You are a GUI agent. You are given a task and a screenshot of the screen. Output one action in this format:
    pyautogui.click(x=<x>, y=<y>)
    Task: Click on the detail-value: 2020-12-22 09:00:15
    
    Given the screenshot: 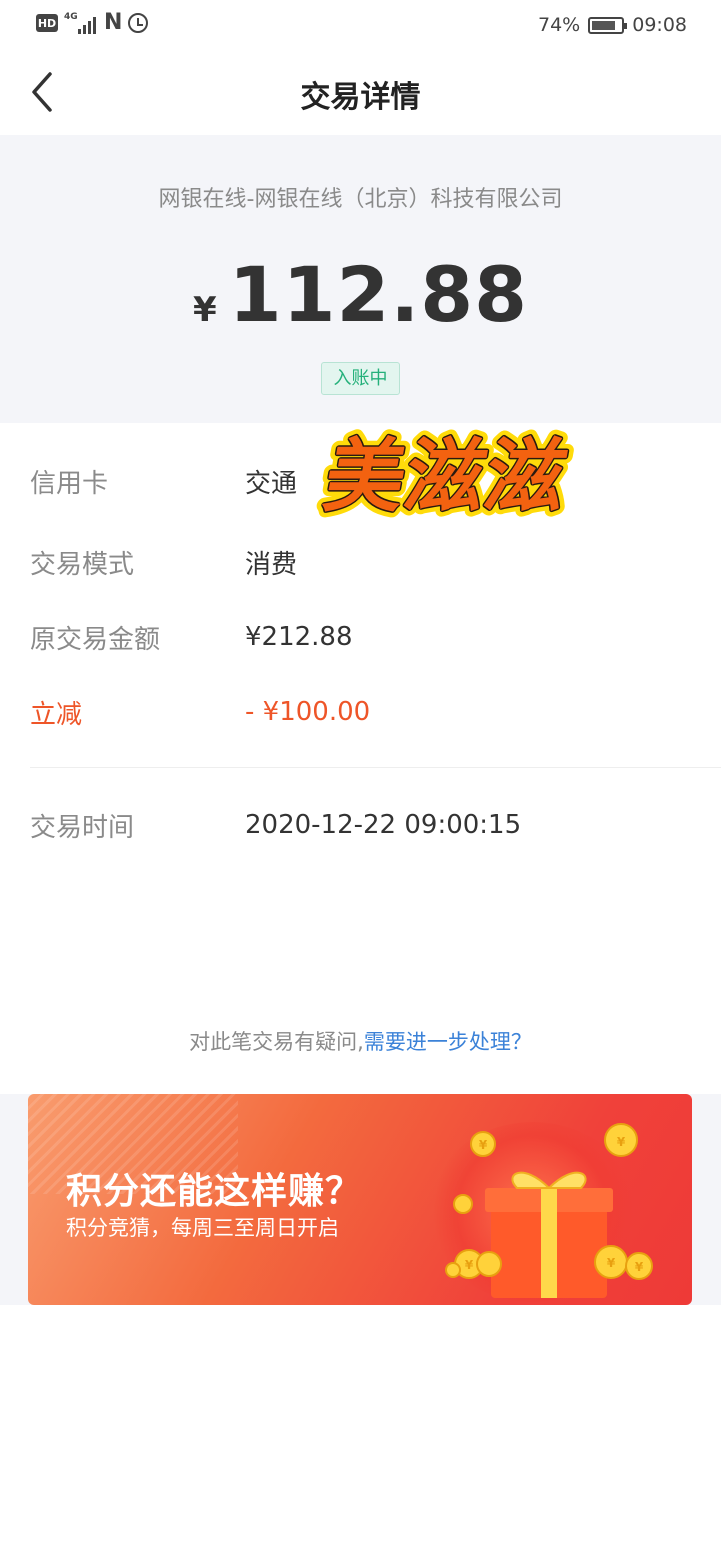 What is the action you would take?
    pyautogui.click(x=383, y=825)
    